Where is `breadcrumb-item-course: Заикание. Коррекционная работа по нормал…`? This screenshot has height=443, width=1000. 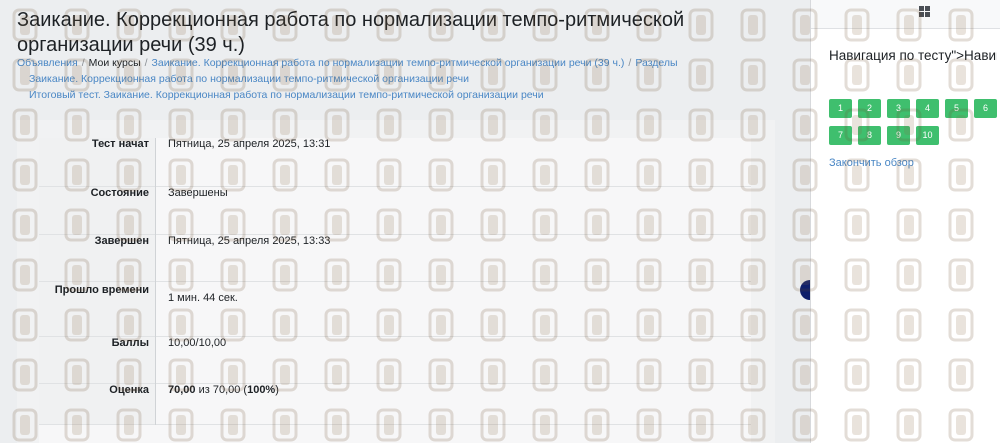 breadcrumb-item-course: Заикание. Коррекционная работа по нормал… is located at coordinates (388, 63).